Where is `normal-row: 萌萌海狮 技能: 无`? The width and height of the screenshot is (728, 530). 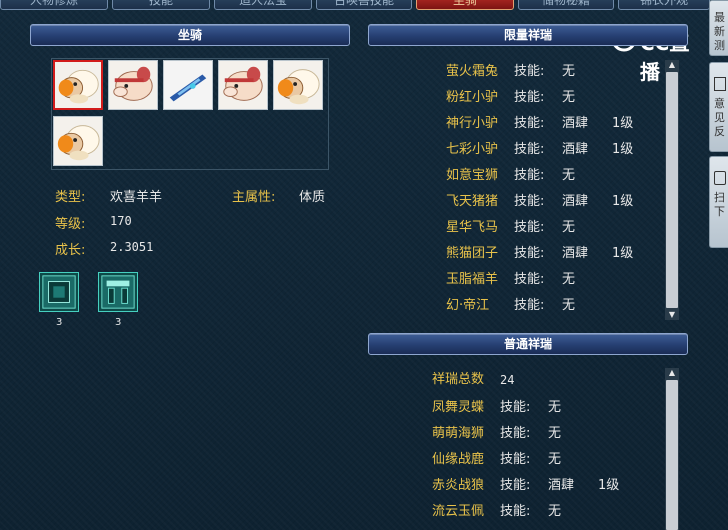
normal-row: 萌萌海狮 技能: 无 is located at coordinates (542, 434).